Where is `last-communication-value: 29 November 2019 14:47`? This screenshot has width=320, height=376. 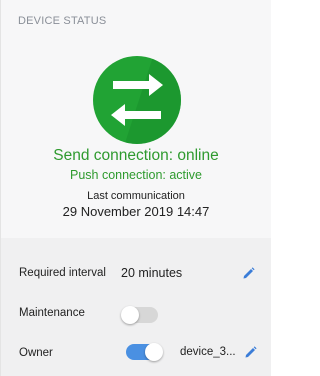 last-communication-value: 29 November 2019 14:47 is located at coordinates (136, 211).